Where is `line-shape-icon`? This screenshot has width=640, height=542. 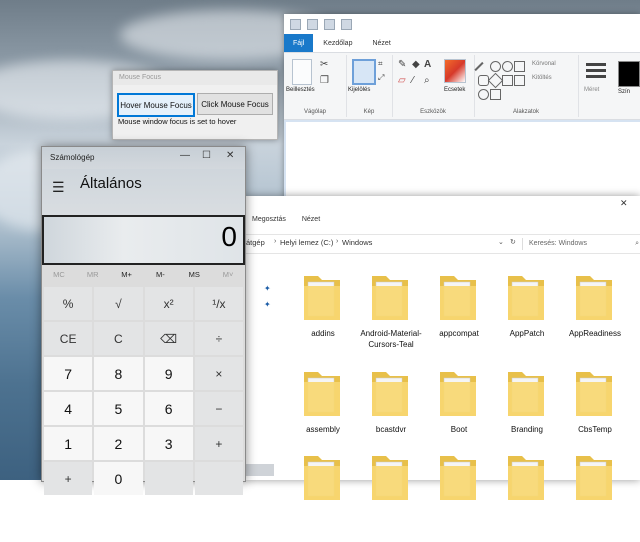 line-shape-icon is located at coordinates (479, 66).